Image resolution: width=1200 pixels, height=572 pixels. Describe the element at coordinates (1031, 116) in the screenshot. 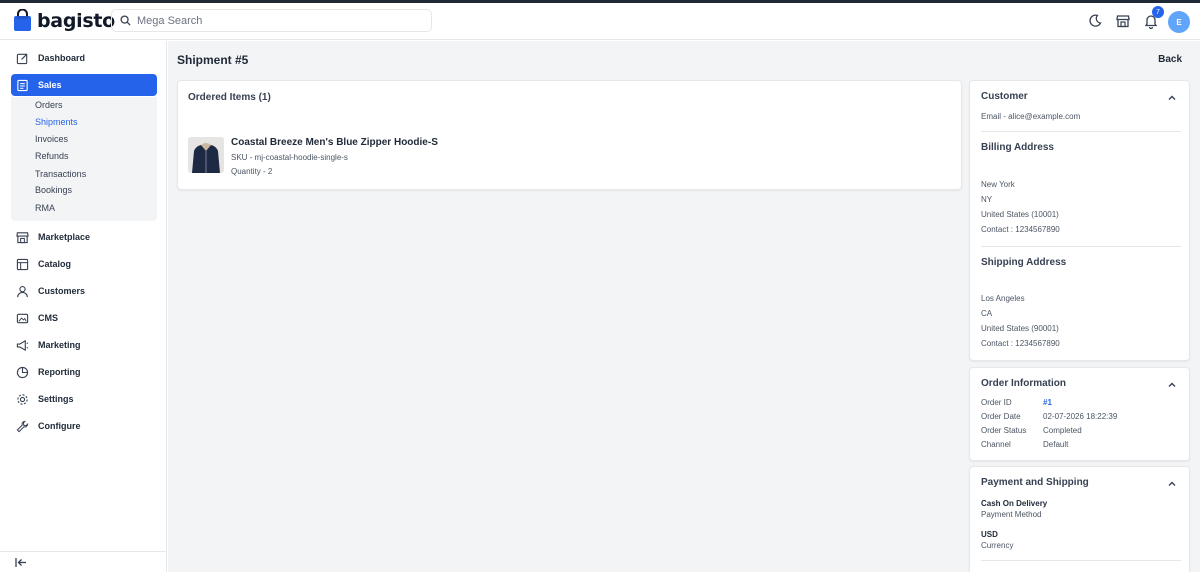

I see `customer-email: Email - alice@example.com` at that location.